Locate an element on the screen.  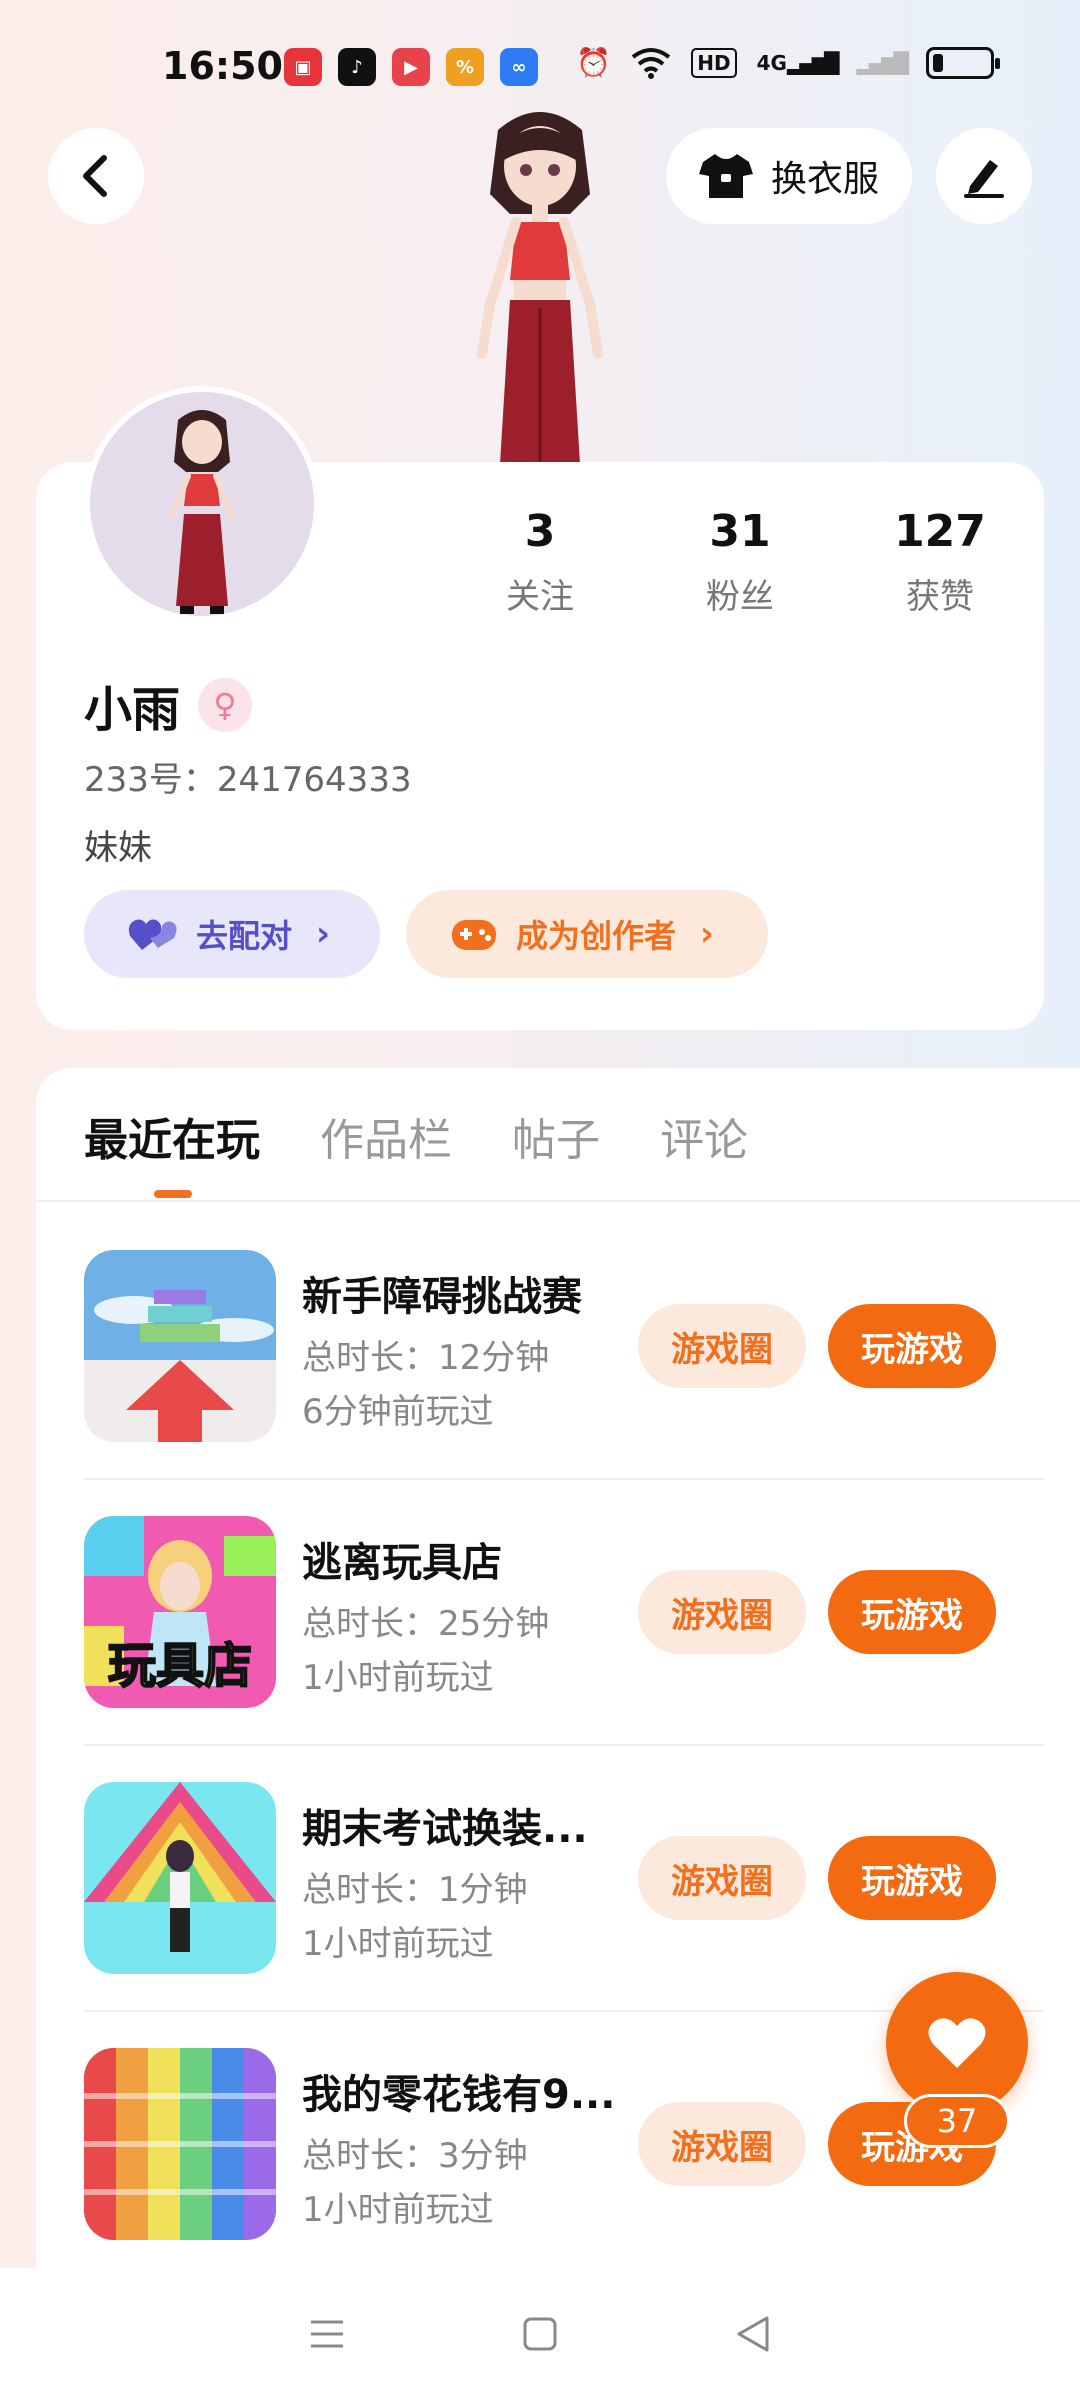
tab-comments: 评论 is located at coordinates (704, 1136).